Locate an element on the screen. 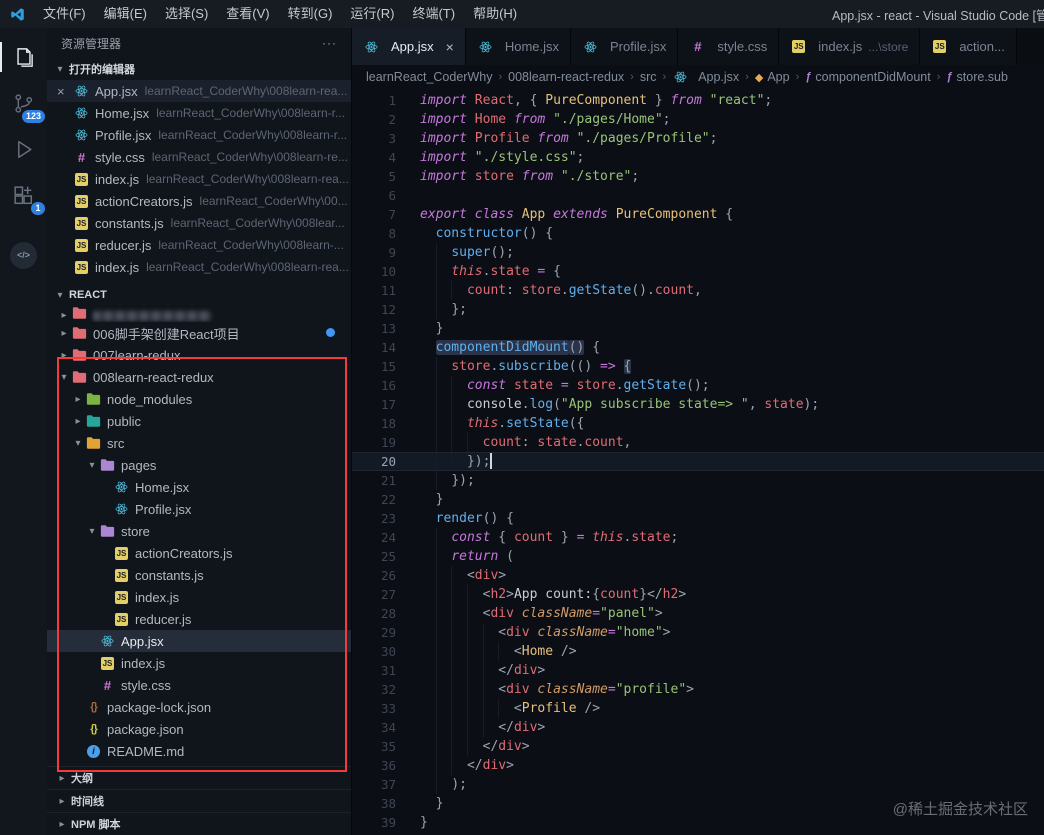 The height and width of the screenshot is (835, 1044). more-actions-icon: ··· is located at coordinates (329, 43).